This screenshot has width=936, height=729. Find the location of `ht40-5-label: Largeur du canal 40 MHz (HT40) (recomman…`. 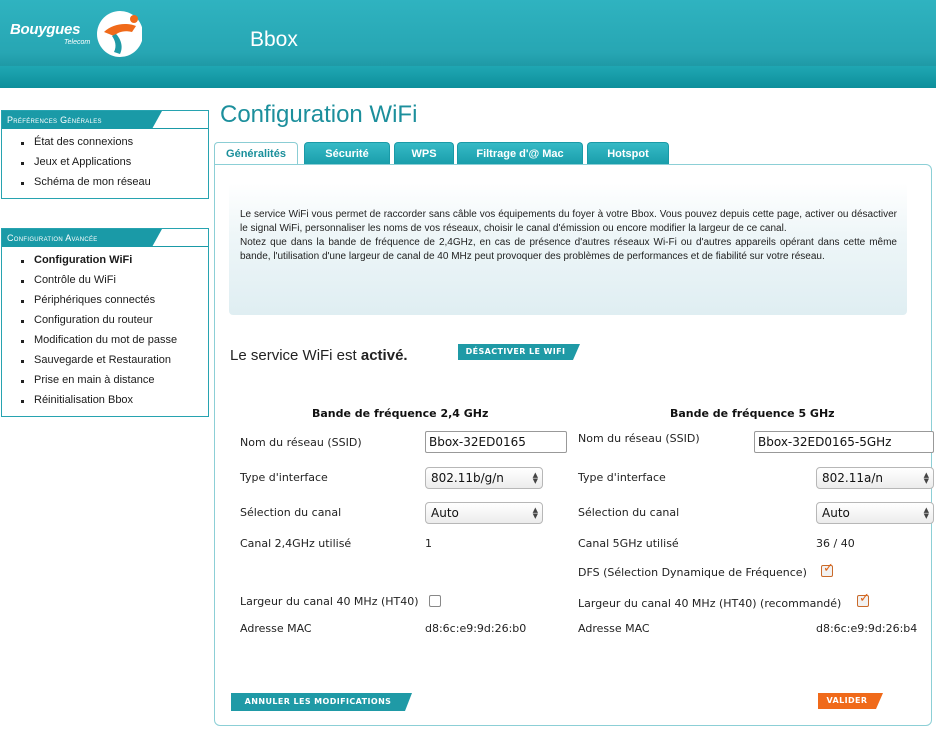

ht40-5-label: Largeur du canal 40 MHz (HT40) (recomman… is located at coordinates (710, 603).